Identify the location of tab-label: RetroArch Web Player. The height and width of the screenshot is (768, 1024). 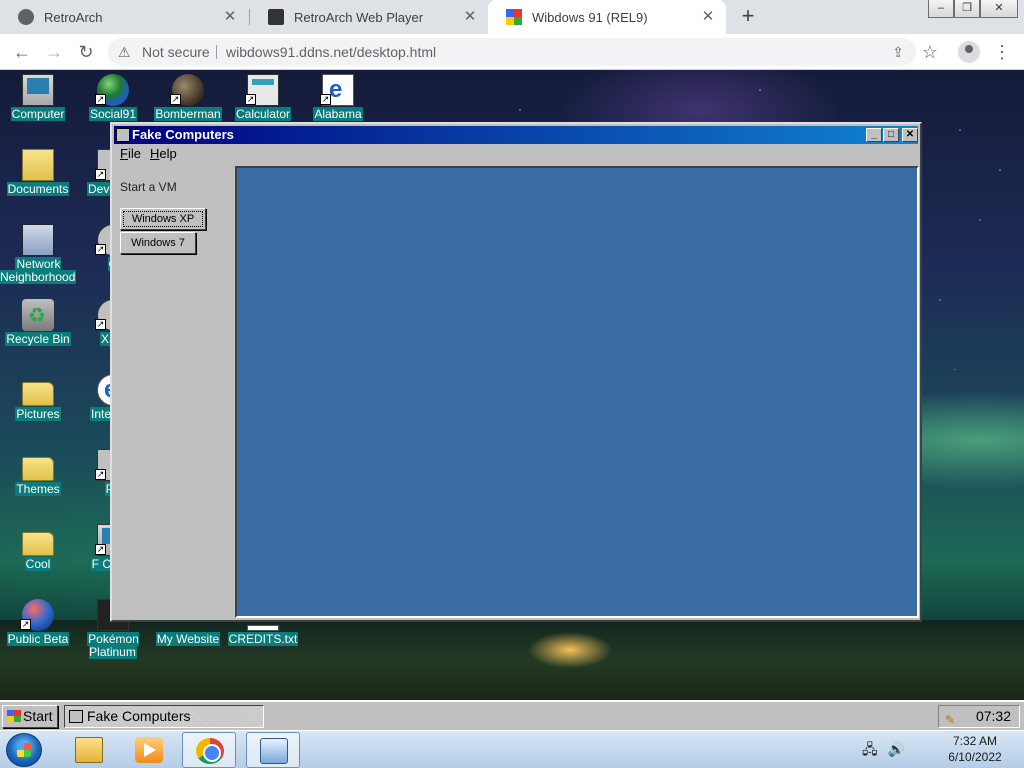
(359, 17).